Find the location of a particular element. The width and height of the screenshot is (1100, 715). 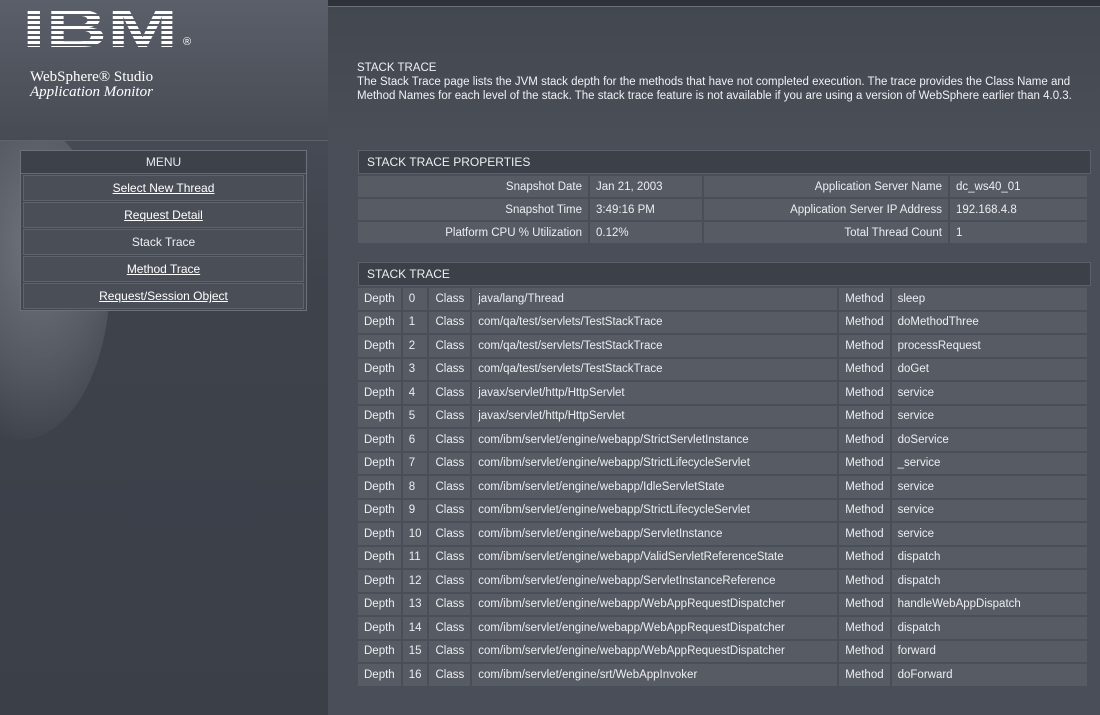

ibm-logo-text: IBM is located at coordinates (100, 27).